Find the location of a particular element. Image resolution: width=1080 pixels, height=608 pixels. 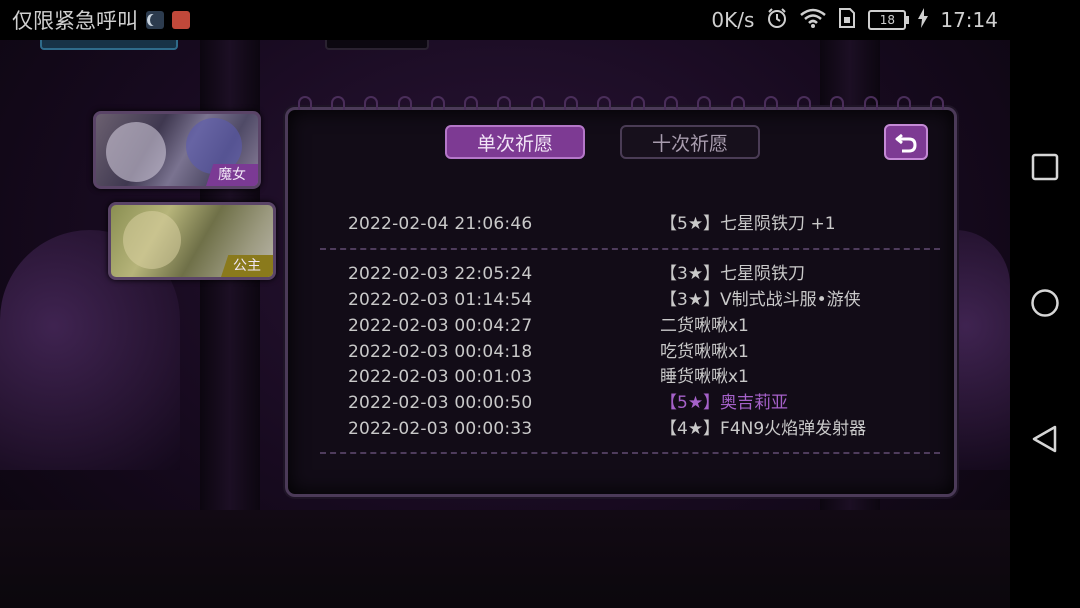

record-row: 2022-02-03 01:14:54 【3★】V制式战斗服•游侠 is located at coordinates (628, 300).